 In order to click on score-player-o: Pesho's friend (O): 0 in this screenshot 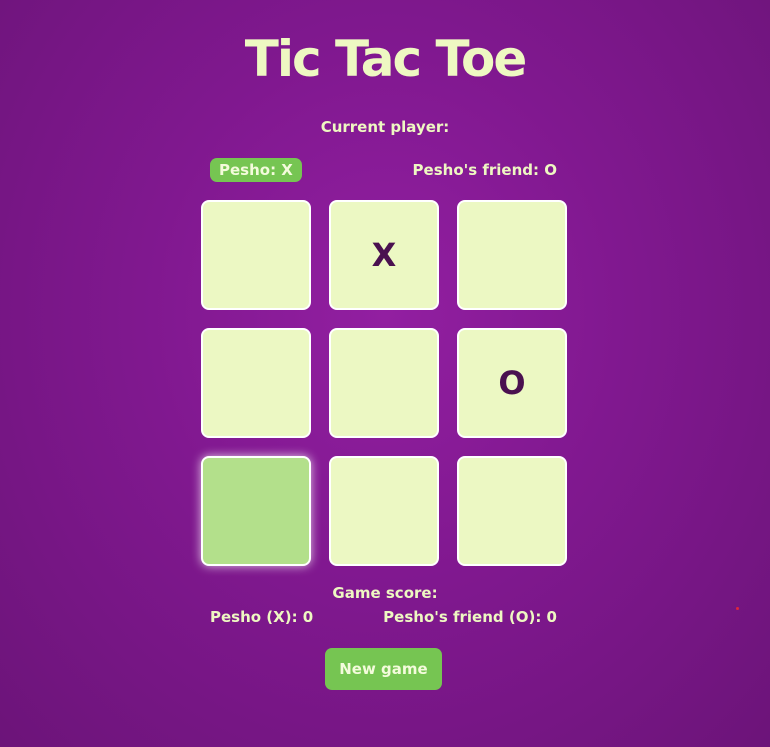, I will do `click(470, 617)`.